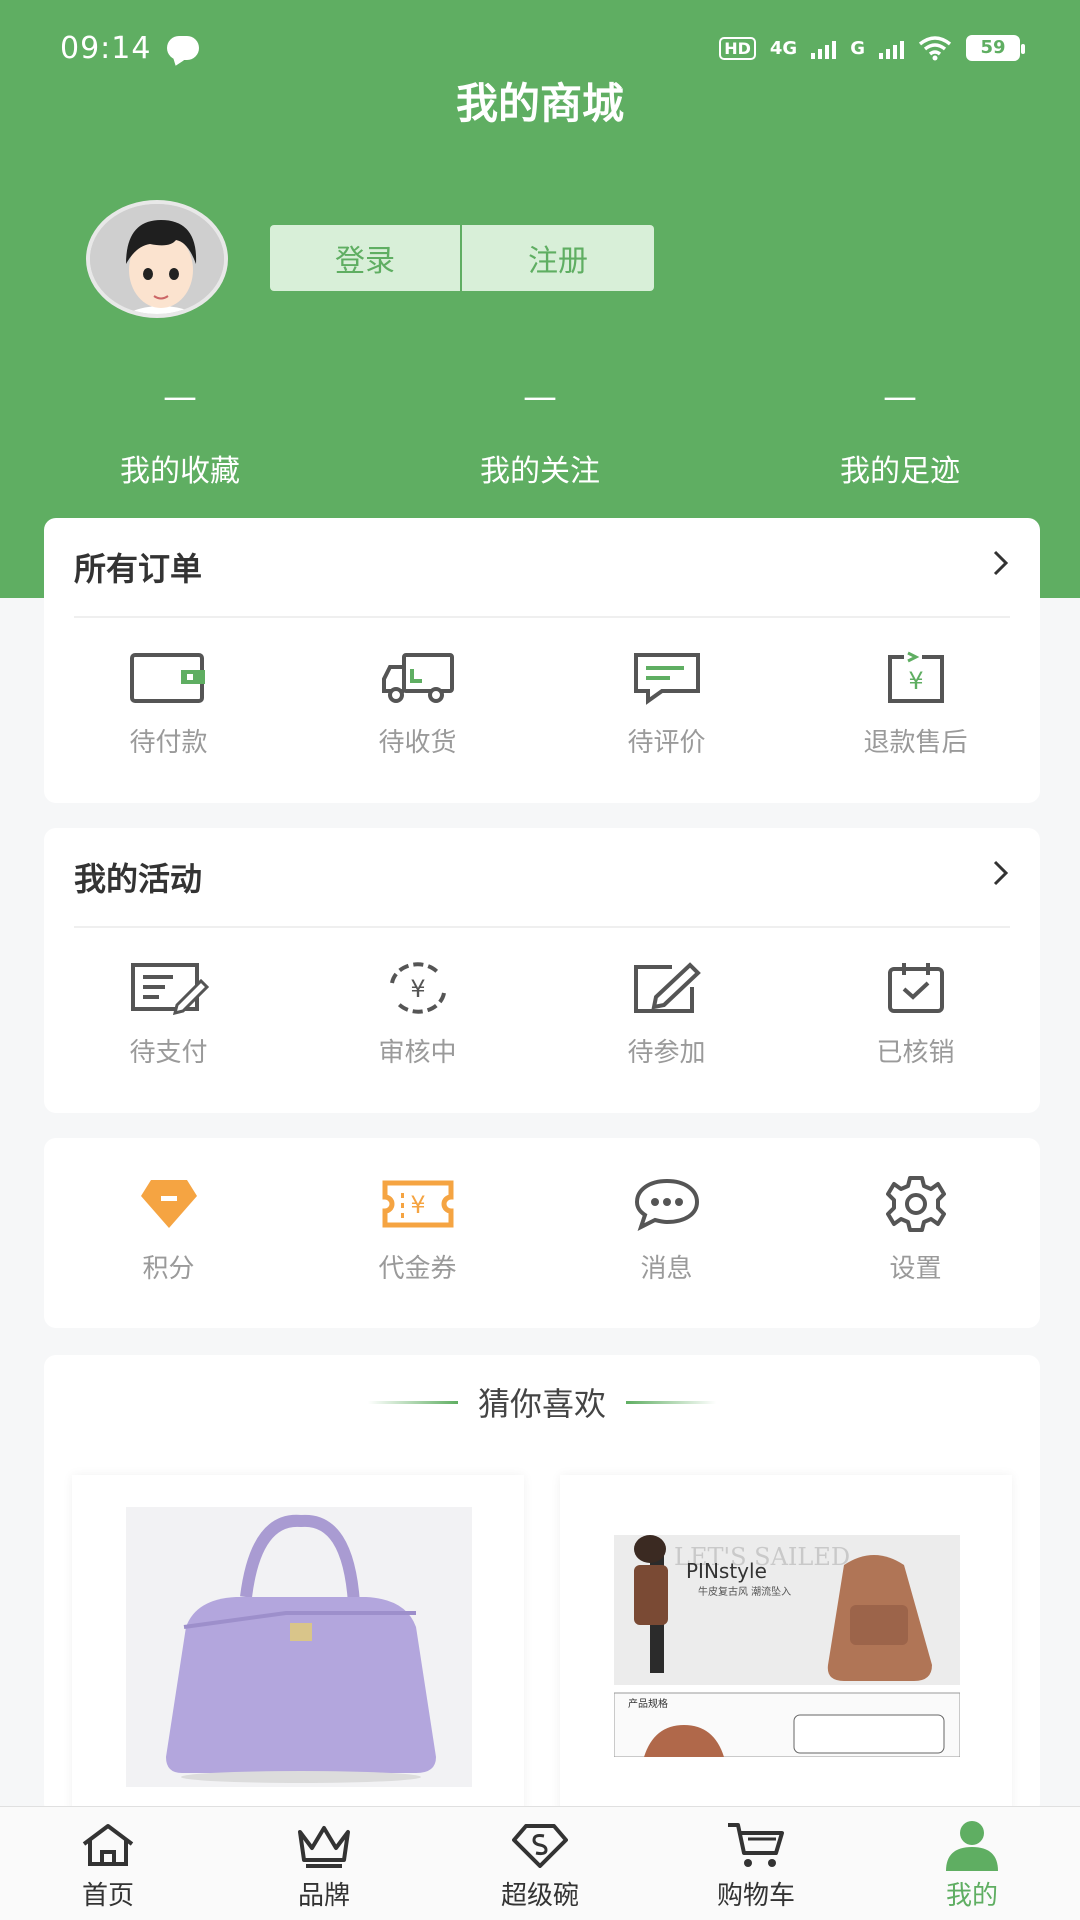 The width and height of the screenshot is (1080, 1920). I want to click on activity-pending-payment-label: 待支付, so click(168, 1053).